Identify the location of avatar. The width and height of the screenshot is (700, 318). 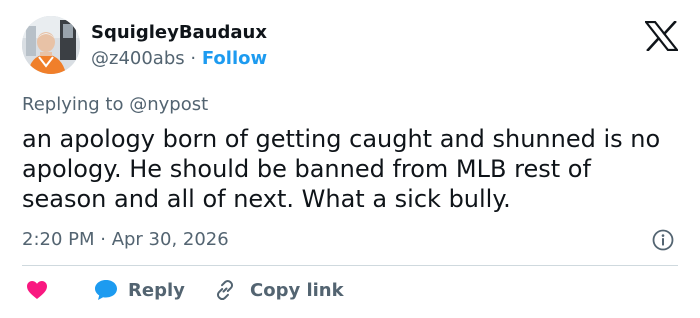
(51, 45).